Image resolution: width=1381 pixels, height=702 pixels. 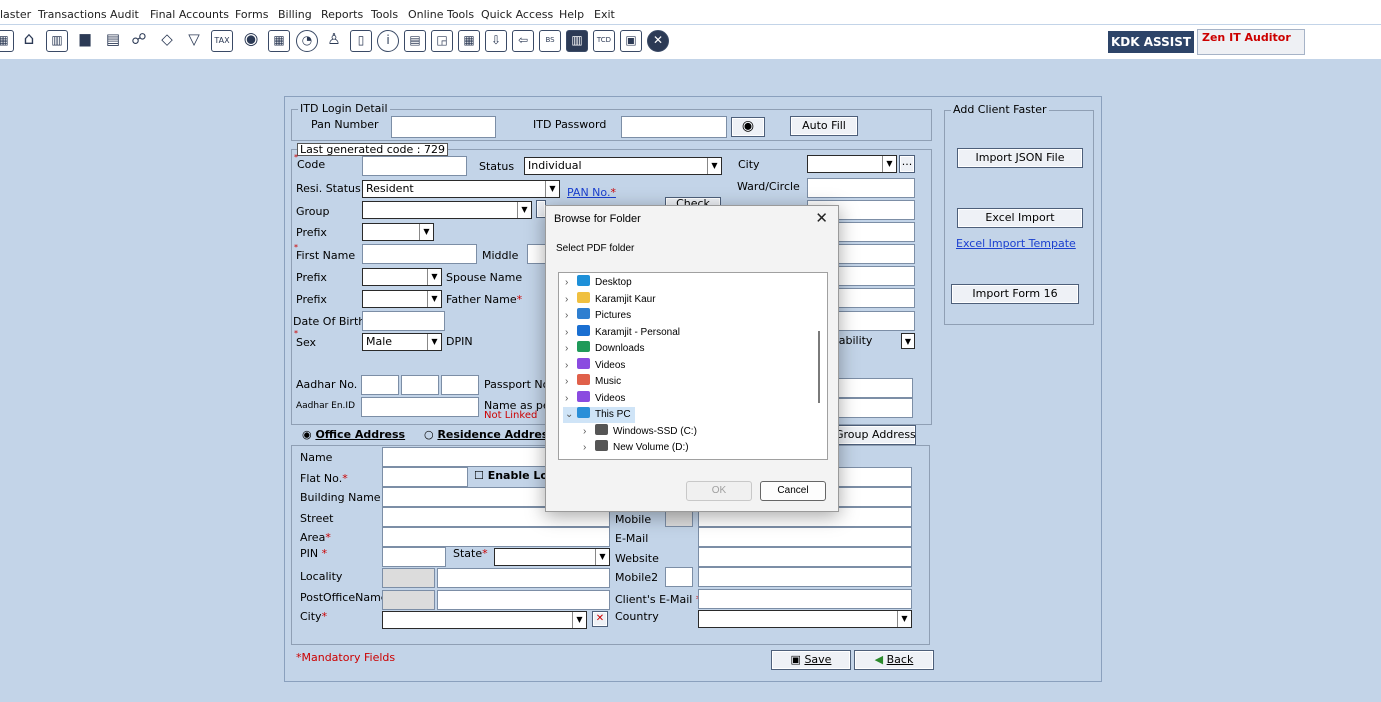 I want to click on document-icon: ▯, so click(x=361, y=41).